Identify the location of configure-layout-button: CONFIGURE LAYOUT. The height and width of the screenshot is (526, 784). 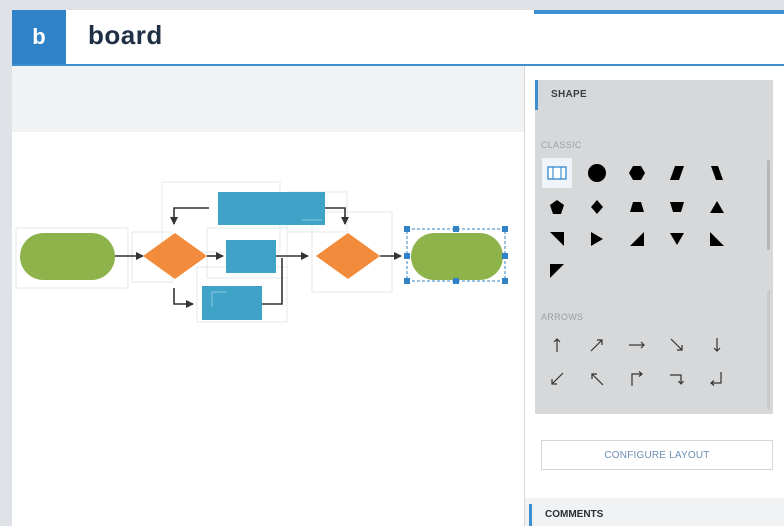
(657, 455).